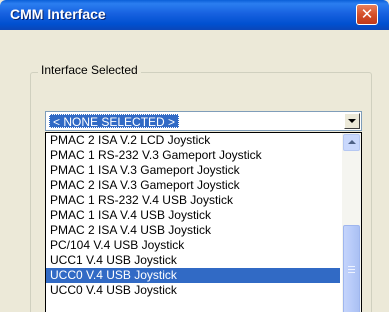 This screenshot has height=312, width=389. What do you see at coordinates (351, 222) in the screenshot?
I see `scrollbar` at bounding box center [351, 222].